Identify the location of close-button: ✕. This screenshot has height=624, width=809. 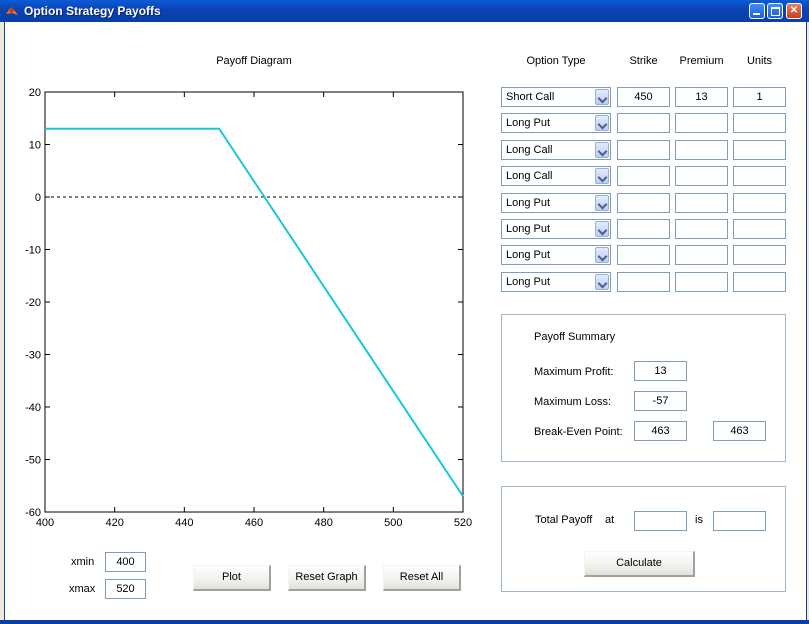
(794, 11).